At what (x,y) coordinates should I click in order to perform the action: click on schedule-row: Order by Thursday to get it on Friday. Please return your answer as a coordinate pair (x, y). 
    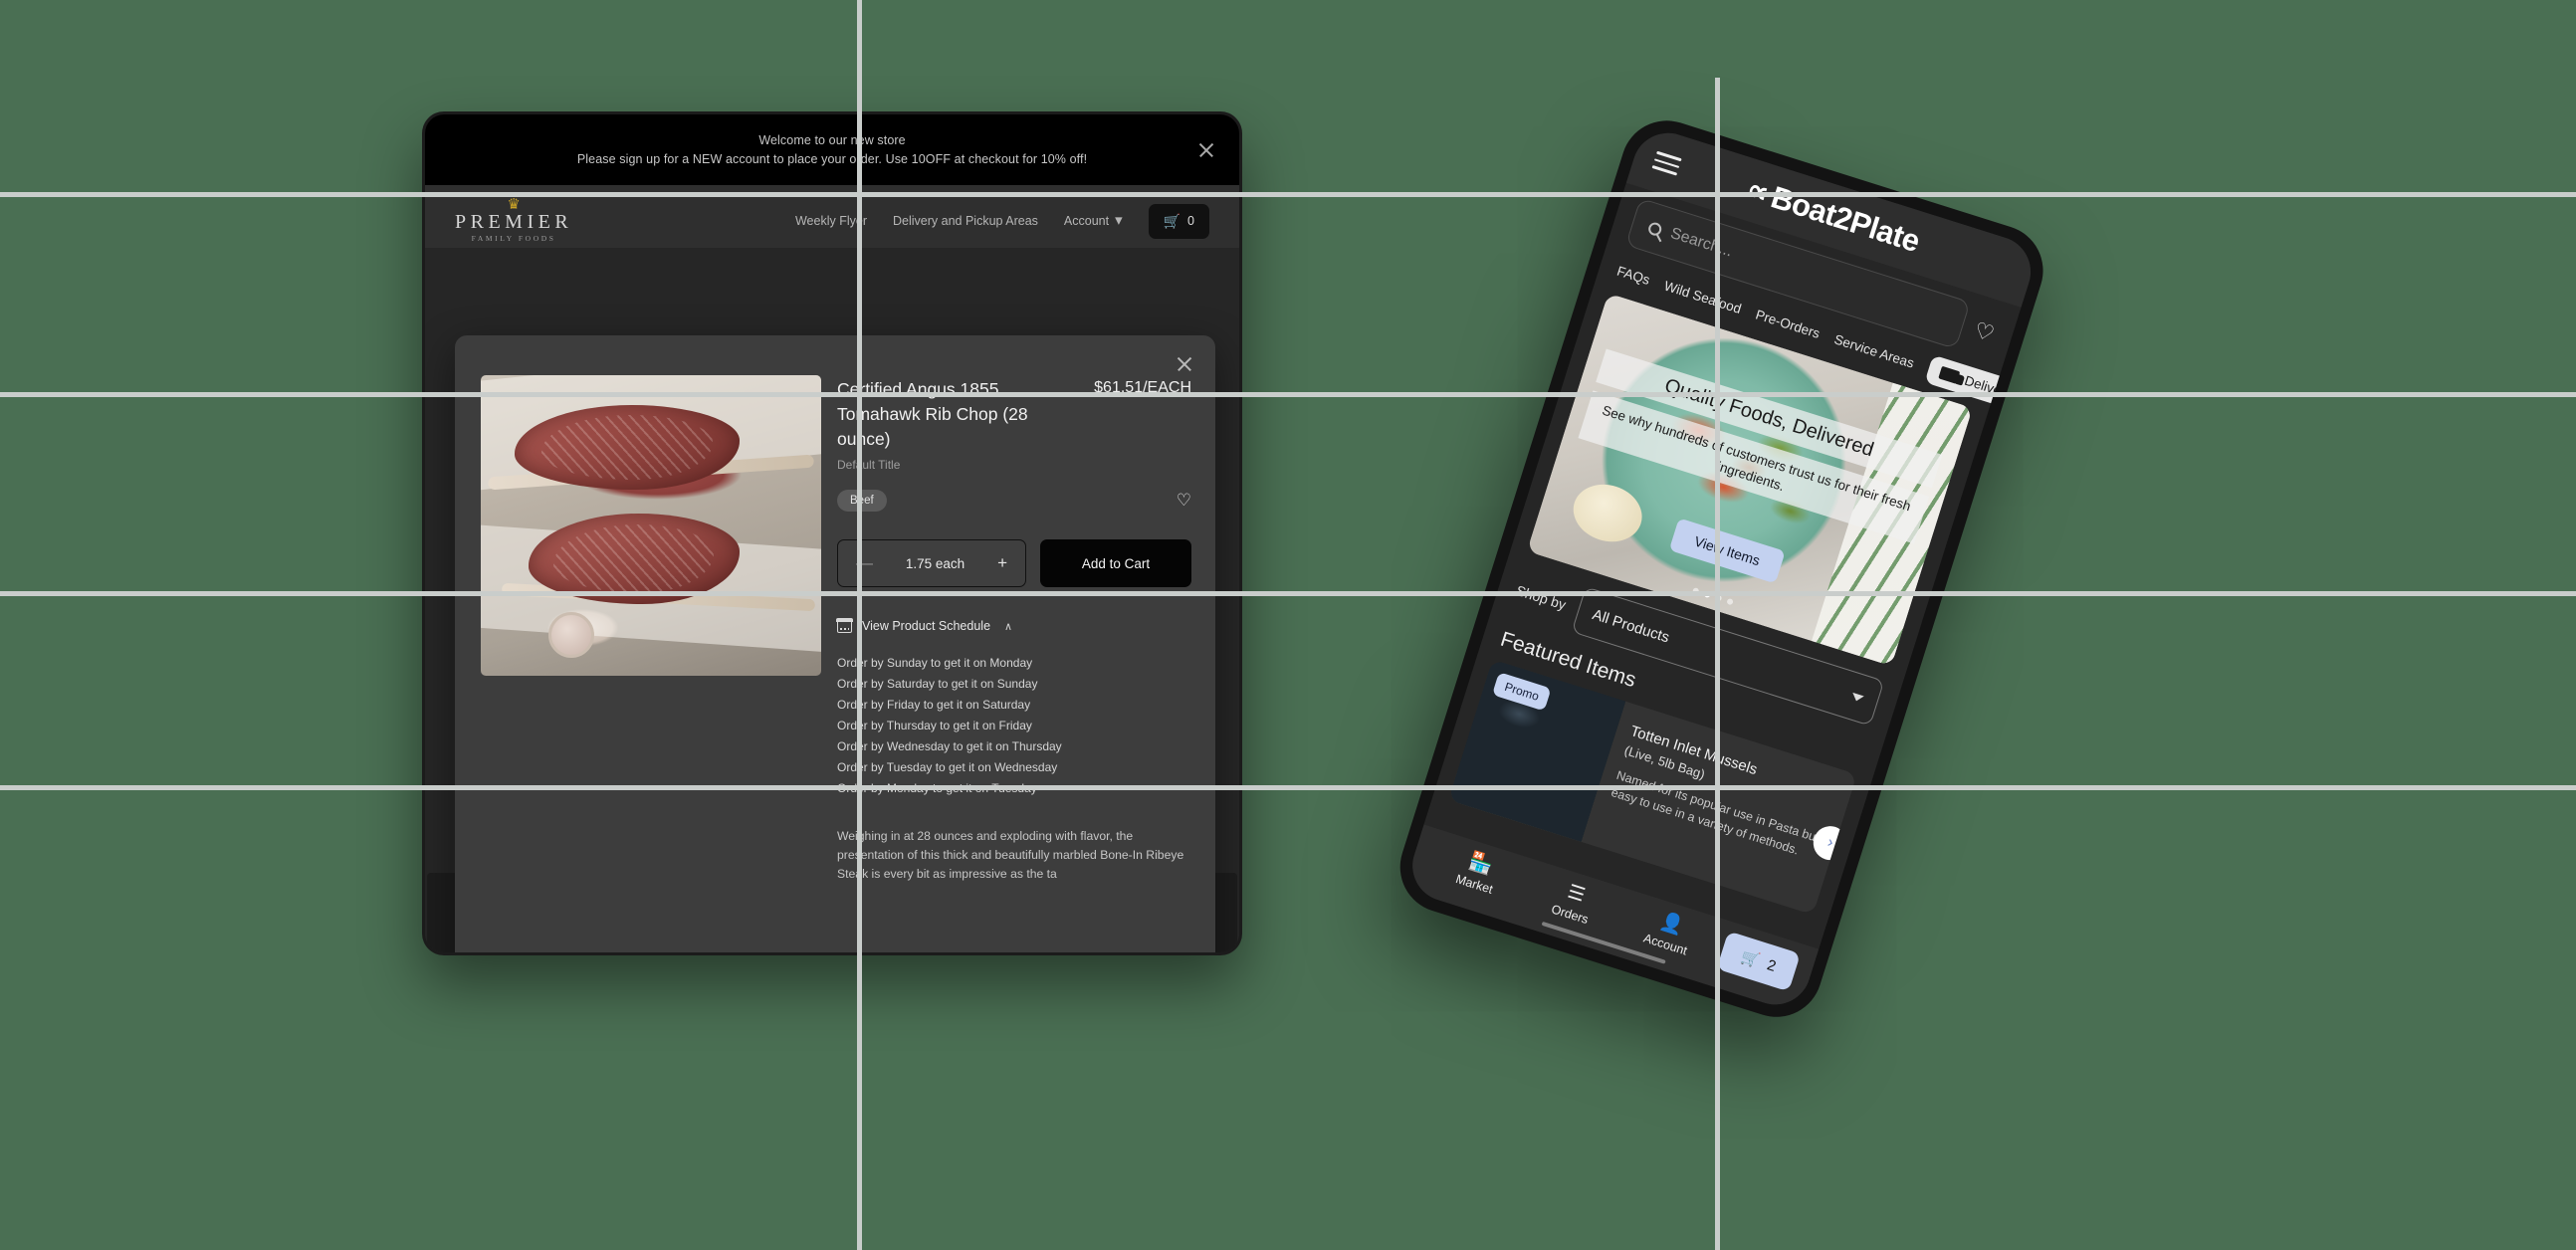
    Looking at the image, I should click on (934, 725).